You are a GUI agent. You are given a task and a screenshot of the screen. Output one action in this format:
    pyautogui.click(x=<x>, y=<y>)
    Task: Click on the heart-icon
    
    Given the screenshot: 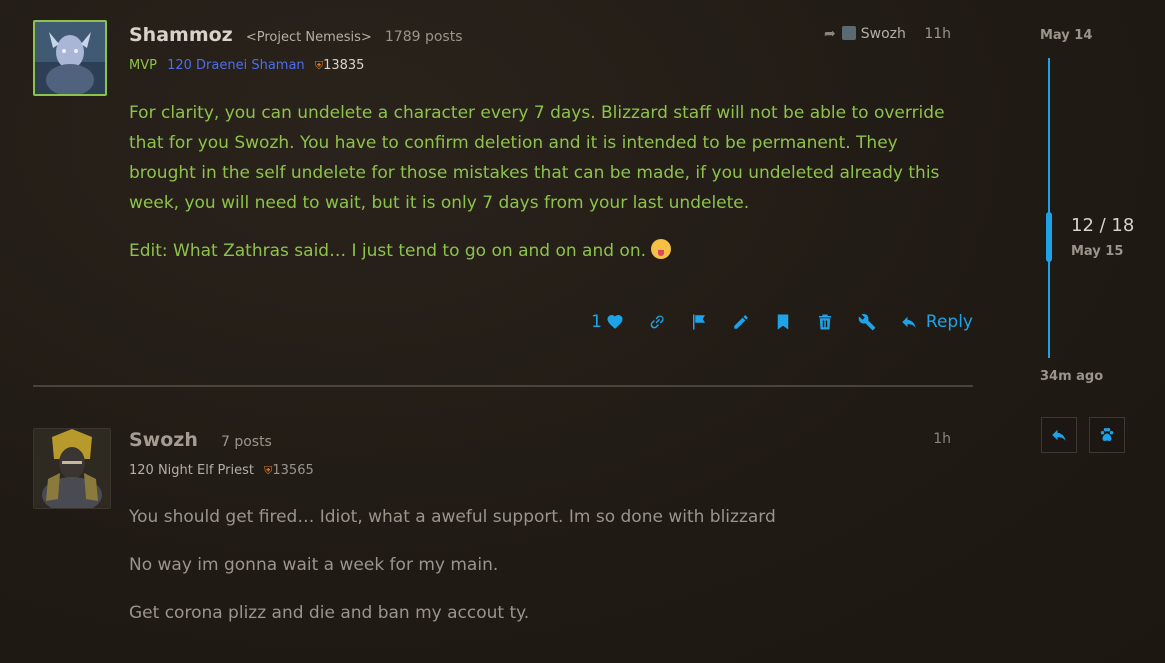 What is the action you would take?
    pyautogui.click(x=615, y=321)
    